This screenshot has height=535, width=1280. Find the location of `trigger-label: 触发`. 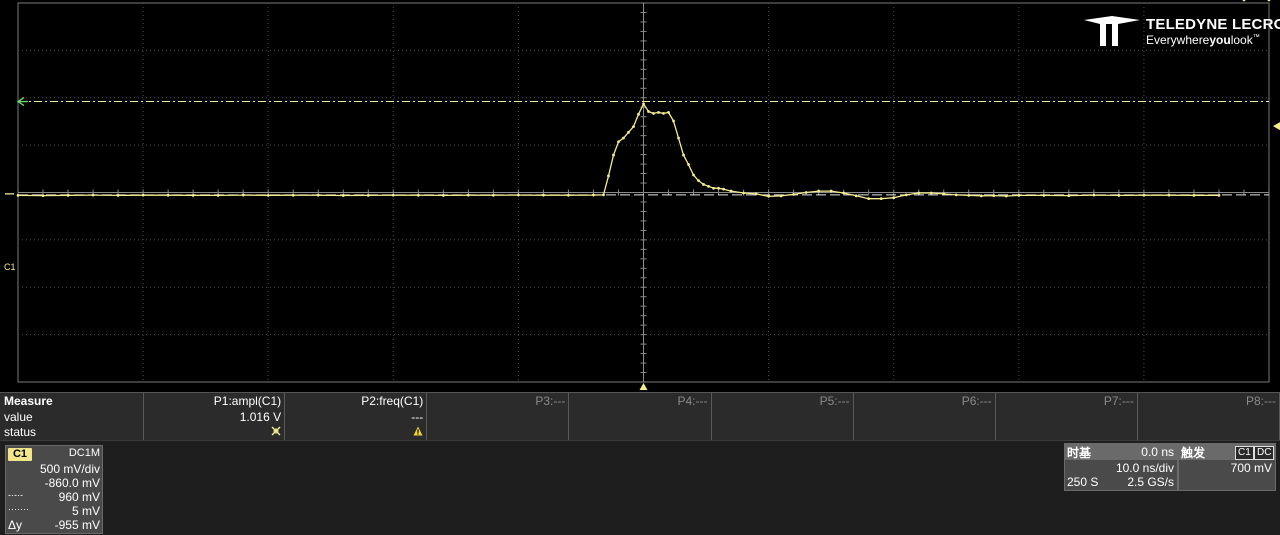

trigger-label: 触发 is located at coordinates (1193, 453).